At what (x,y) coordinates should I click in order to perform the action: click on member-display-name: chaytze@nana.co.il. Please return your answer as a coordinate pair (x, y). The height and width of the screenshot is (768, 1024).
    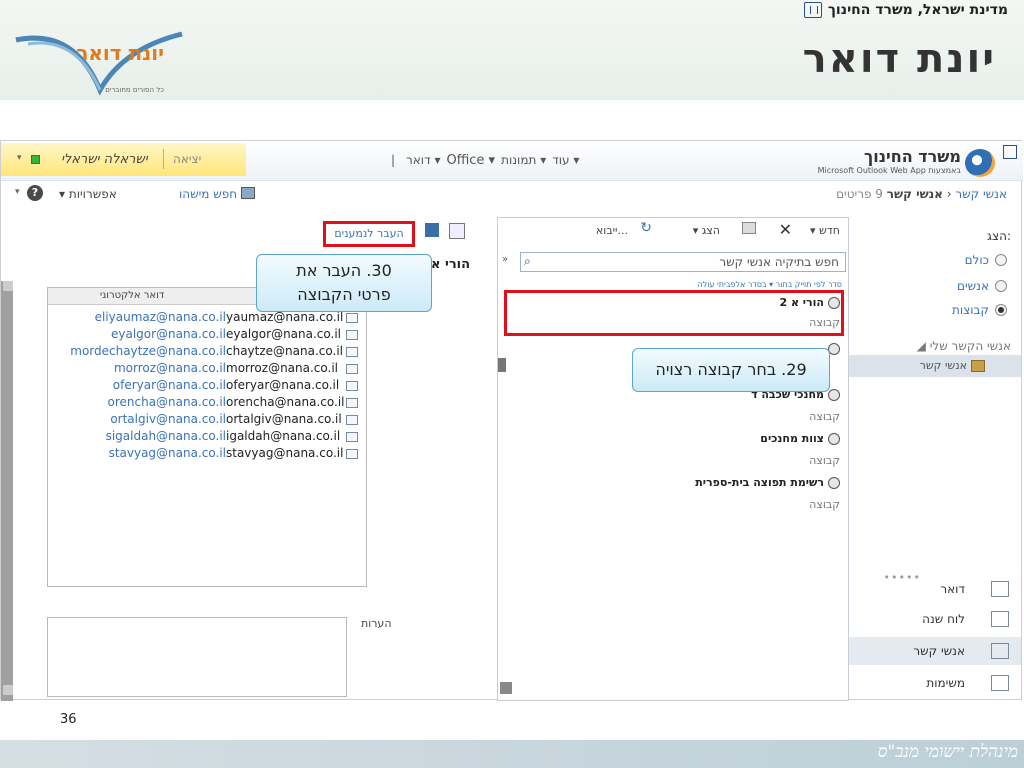
    Looking at the image, I should click on (286, 351).